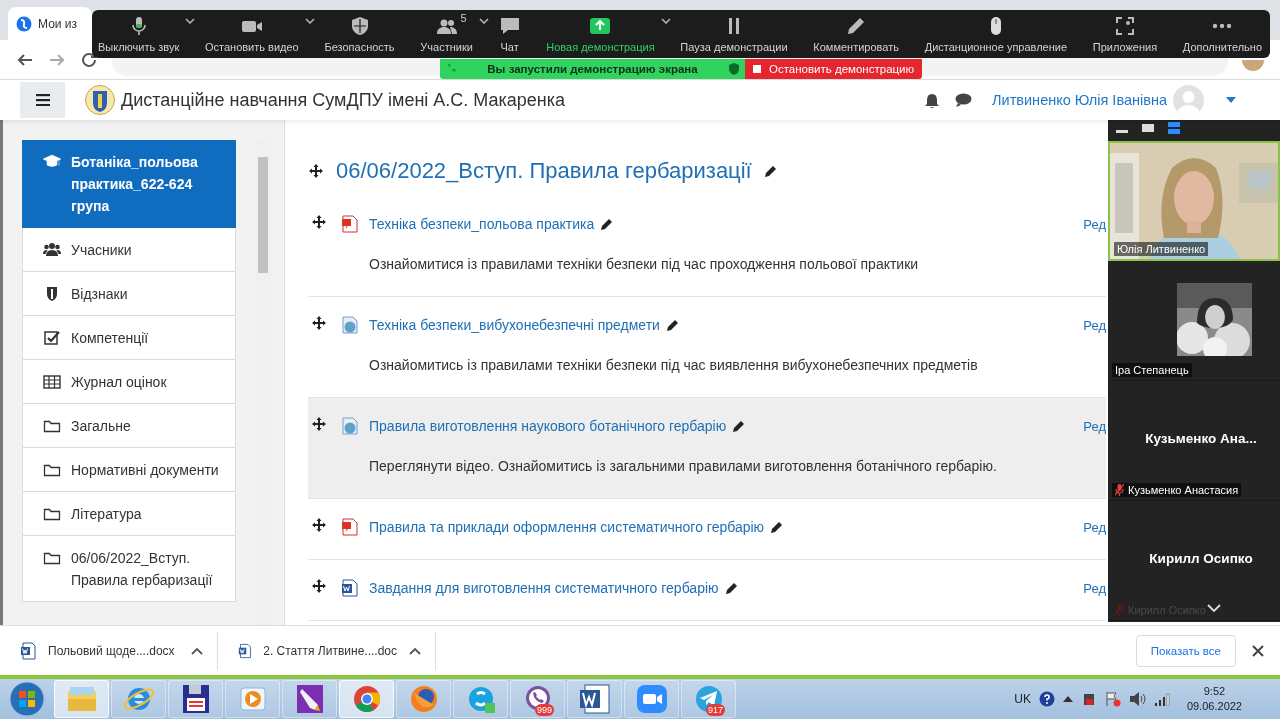 Image resolution: width=1280 pixels, height=719 pixels. I want to click on download-item: 2. Стаття Литвине....doc, so click(327, 650).